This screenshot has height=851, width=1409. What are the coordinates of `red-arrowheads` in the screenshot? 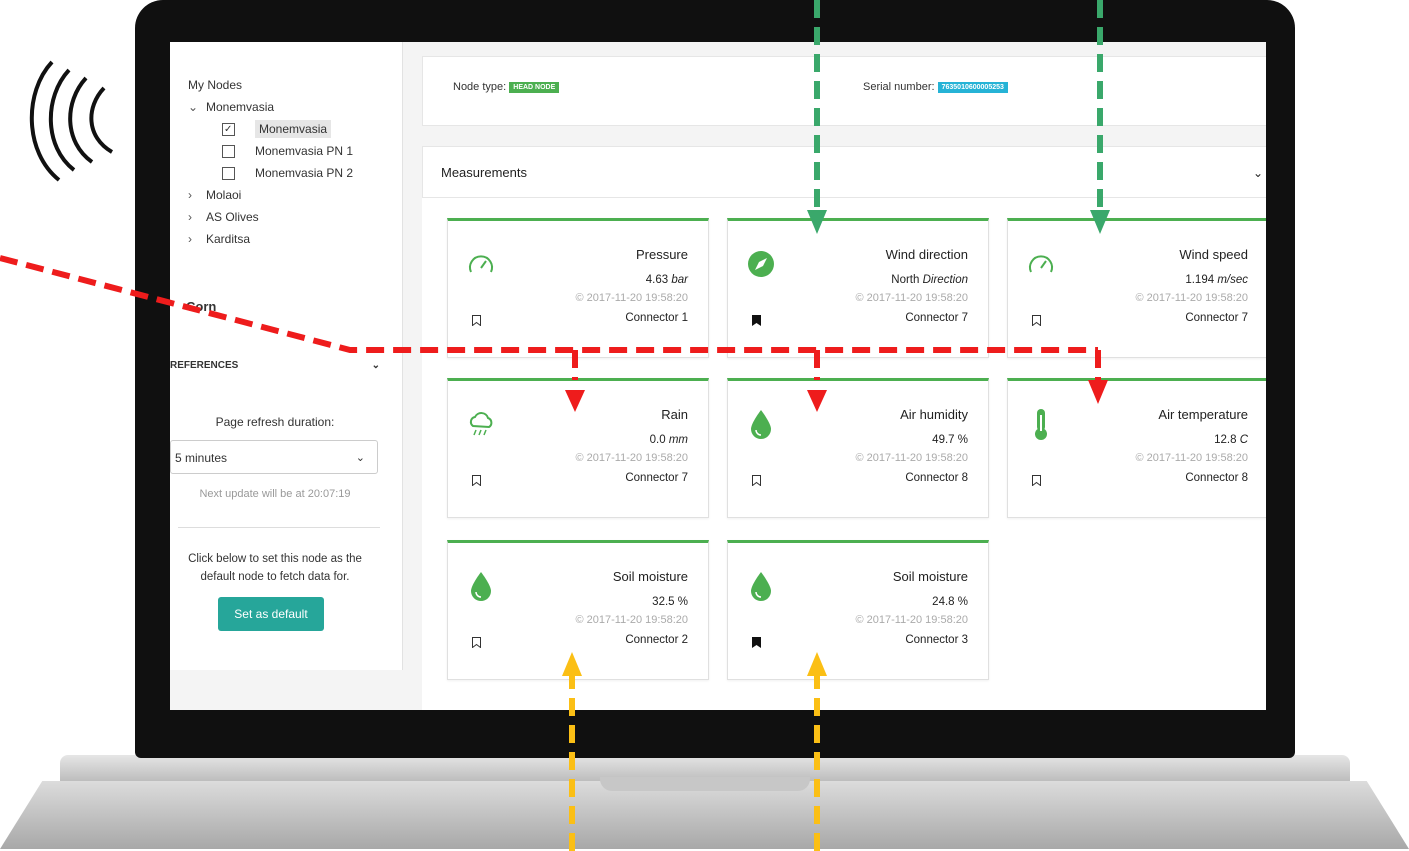 It's located at (836, 396).